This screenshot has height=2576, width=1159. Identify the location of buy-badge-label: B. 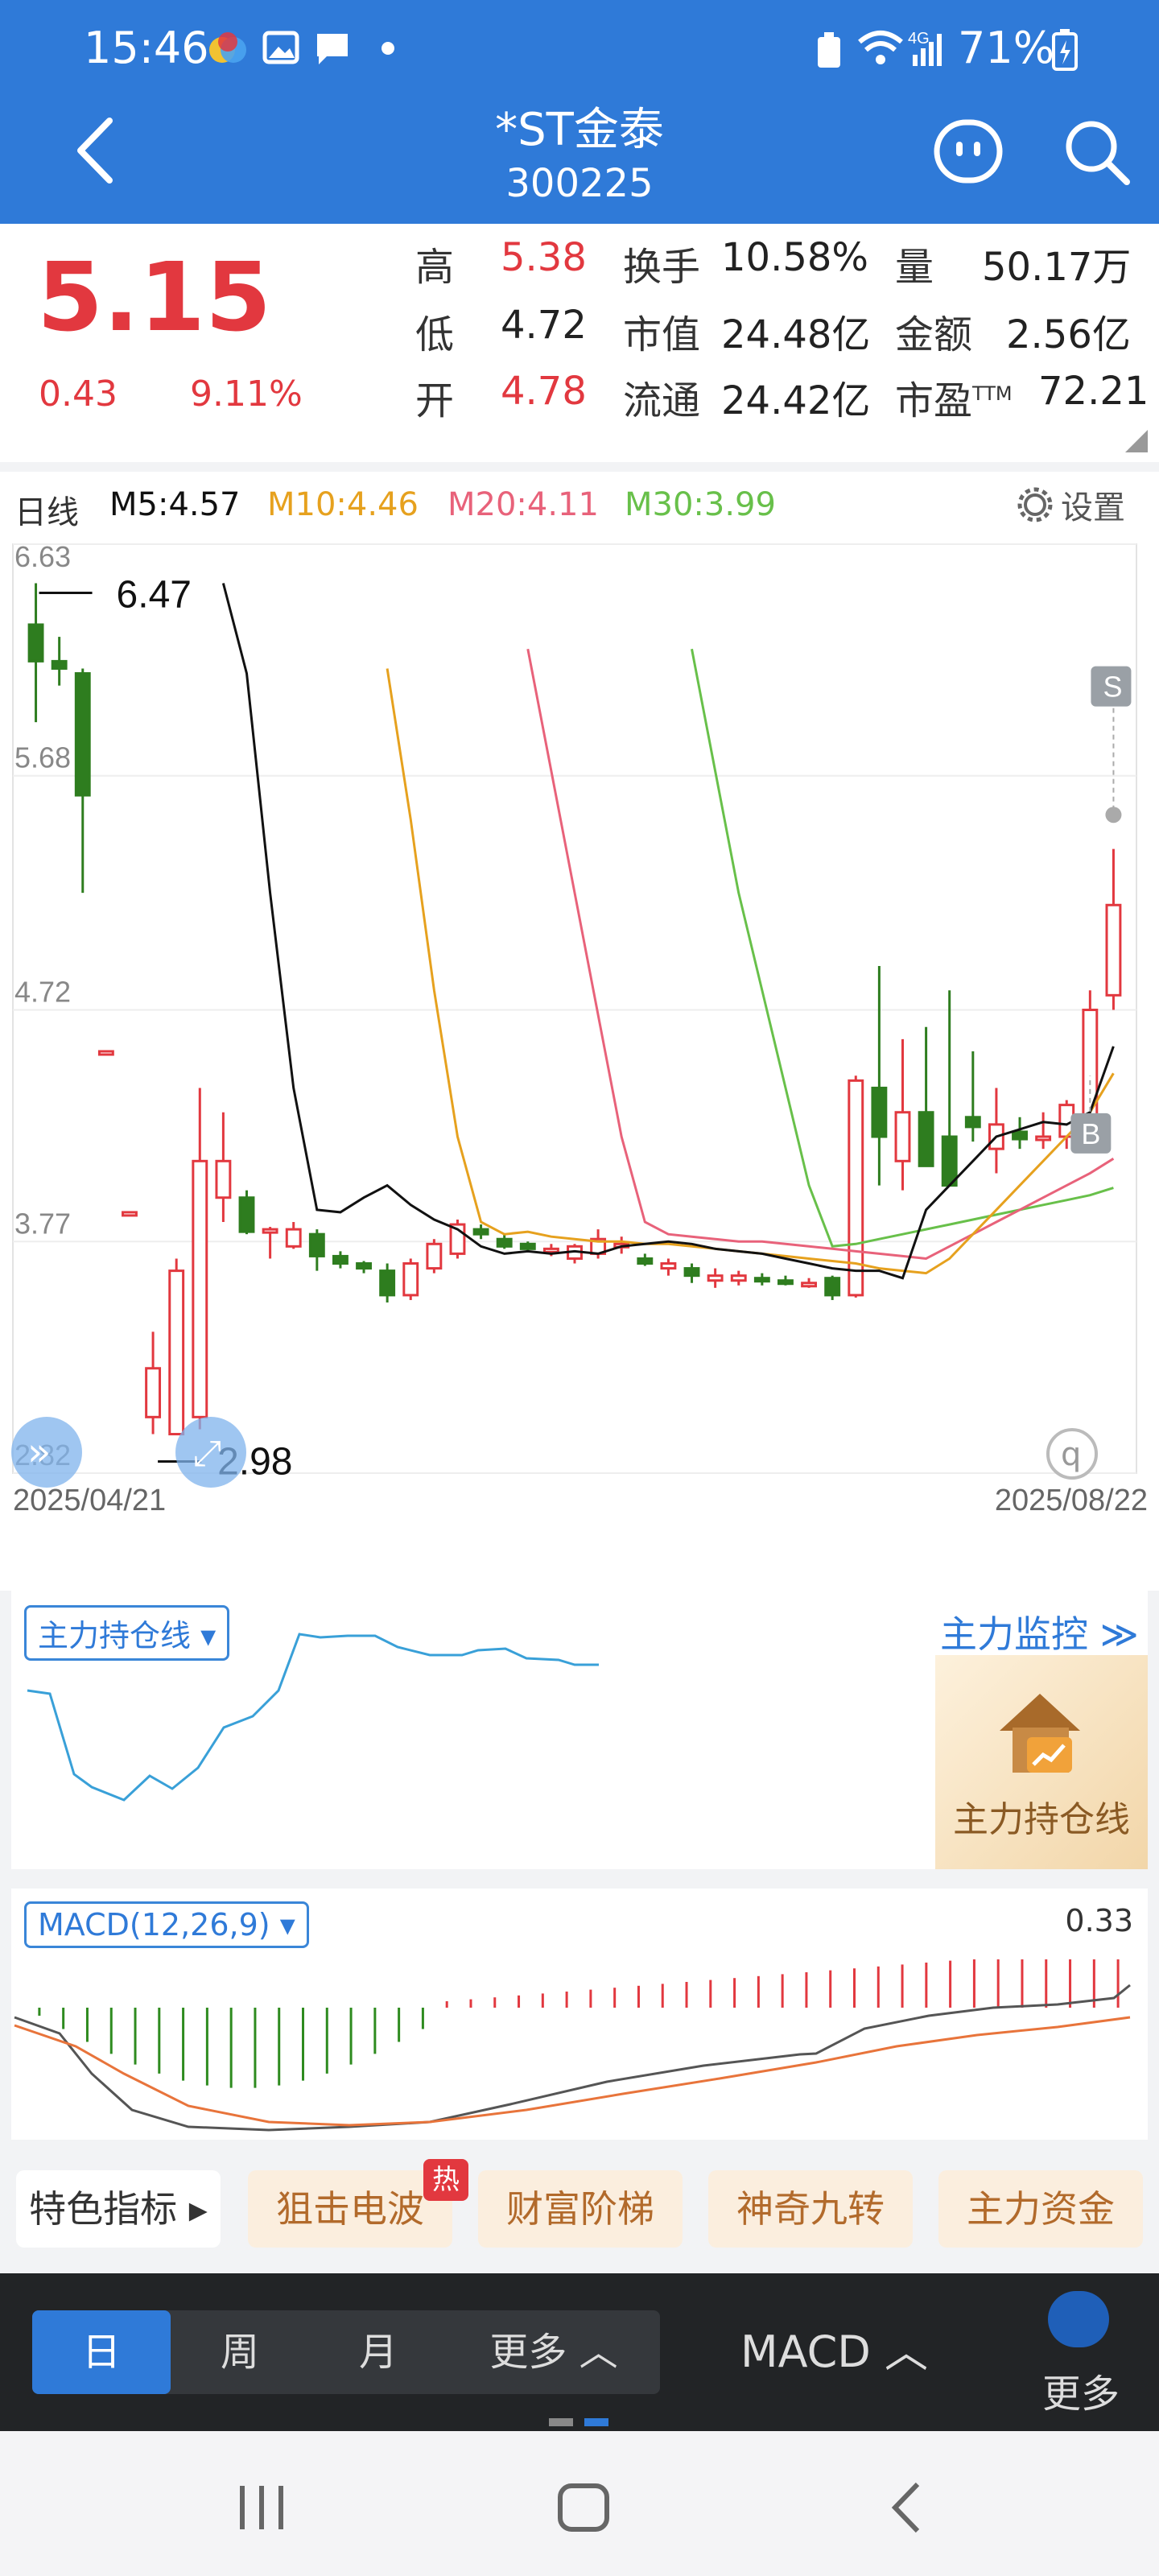
(1090, 1133).